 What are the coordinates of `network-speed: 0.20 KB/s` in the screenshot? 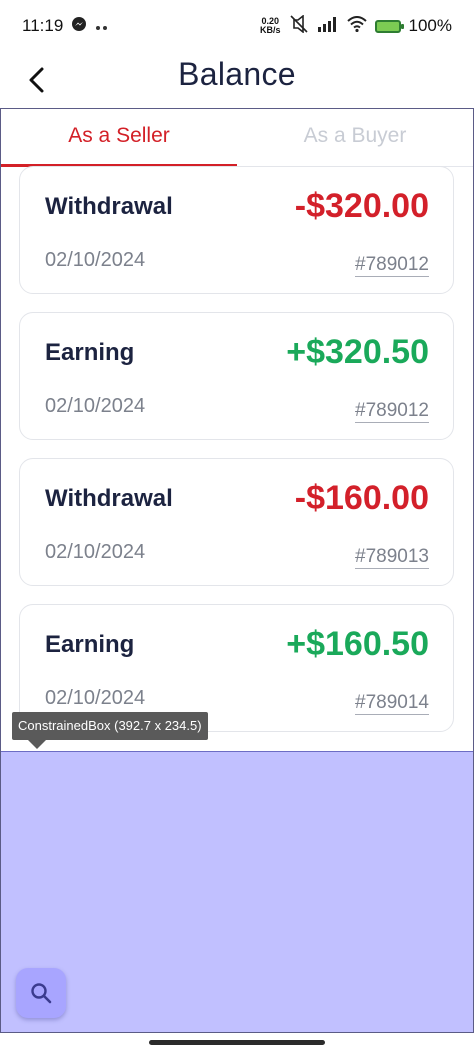 It's located at (270, 26).